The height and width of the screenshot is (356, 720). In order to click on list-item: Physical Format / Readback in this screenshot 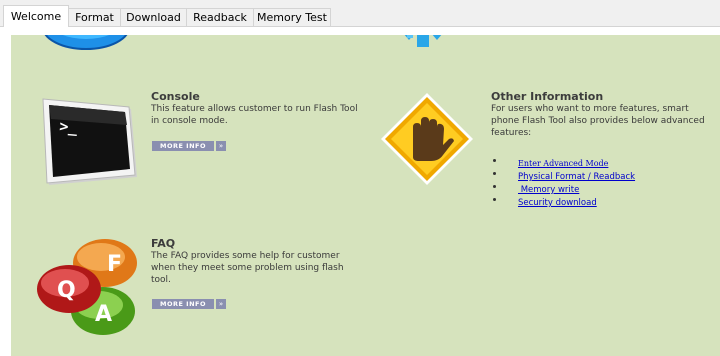, I will do `click(563, 174)`.